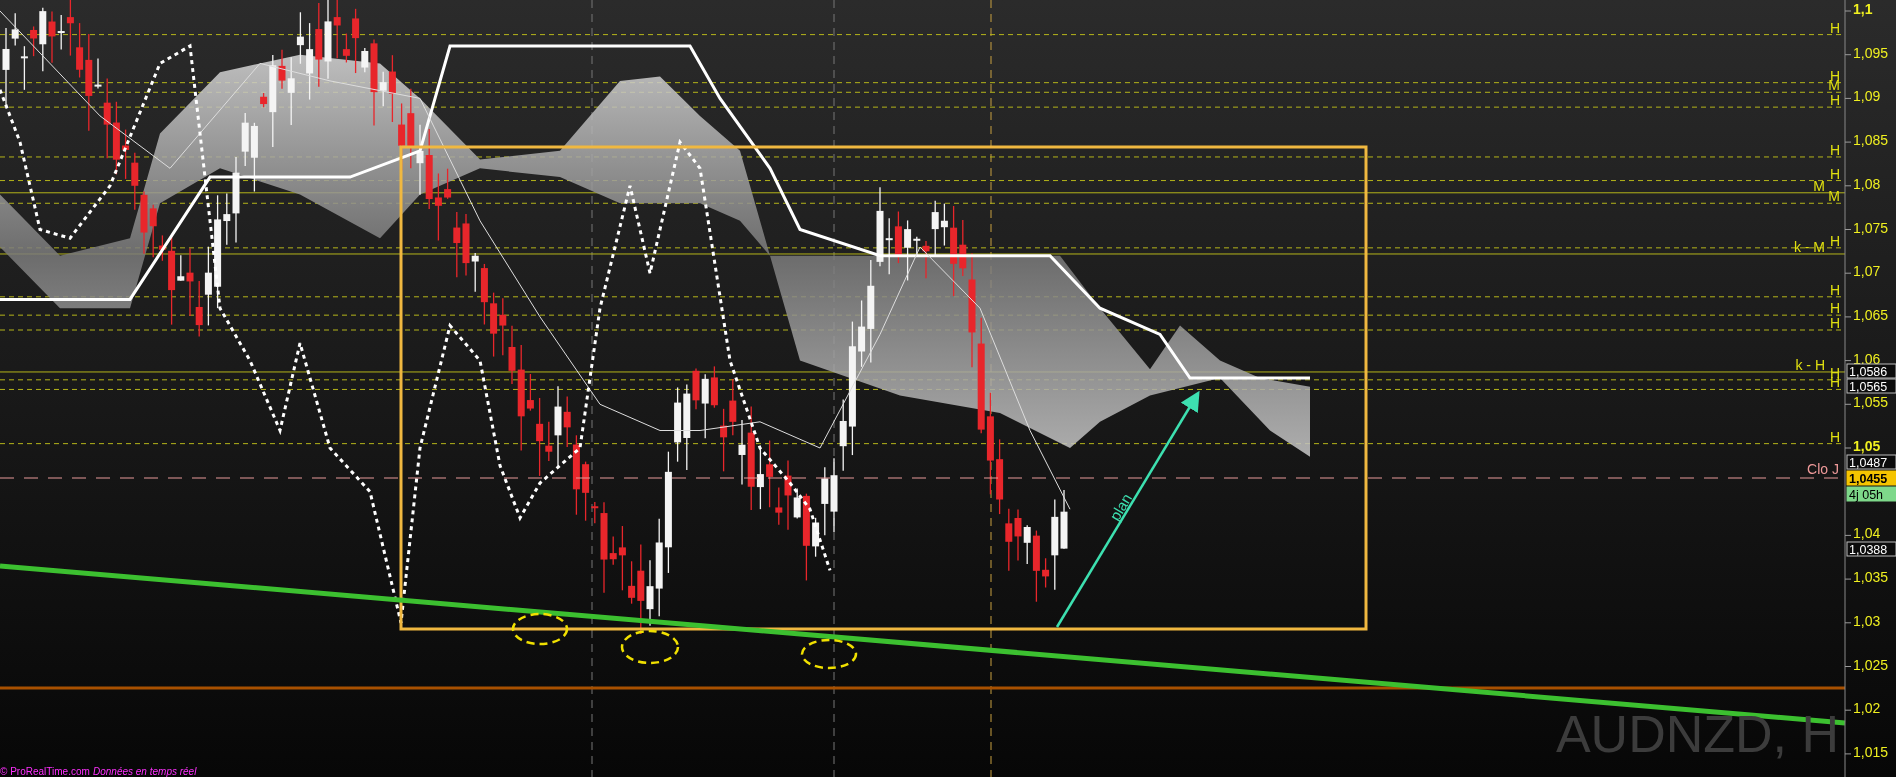  Describe the element at coordinates (1871, 371) in the screenshot. I see `price-tag: 1,0586` at that location.